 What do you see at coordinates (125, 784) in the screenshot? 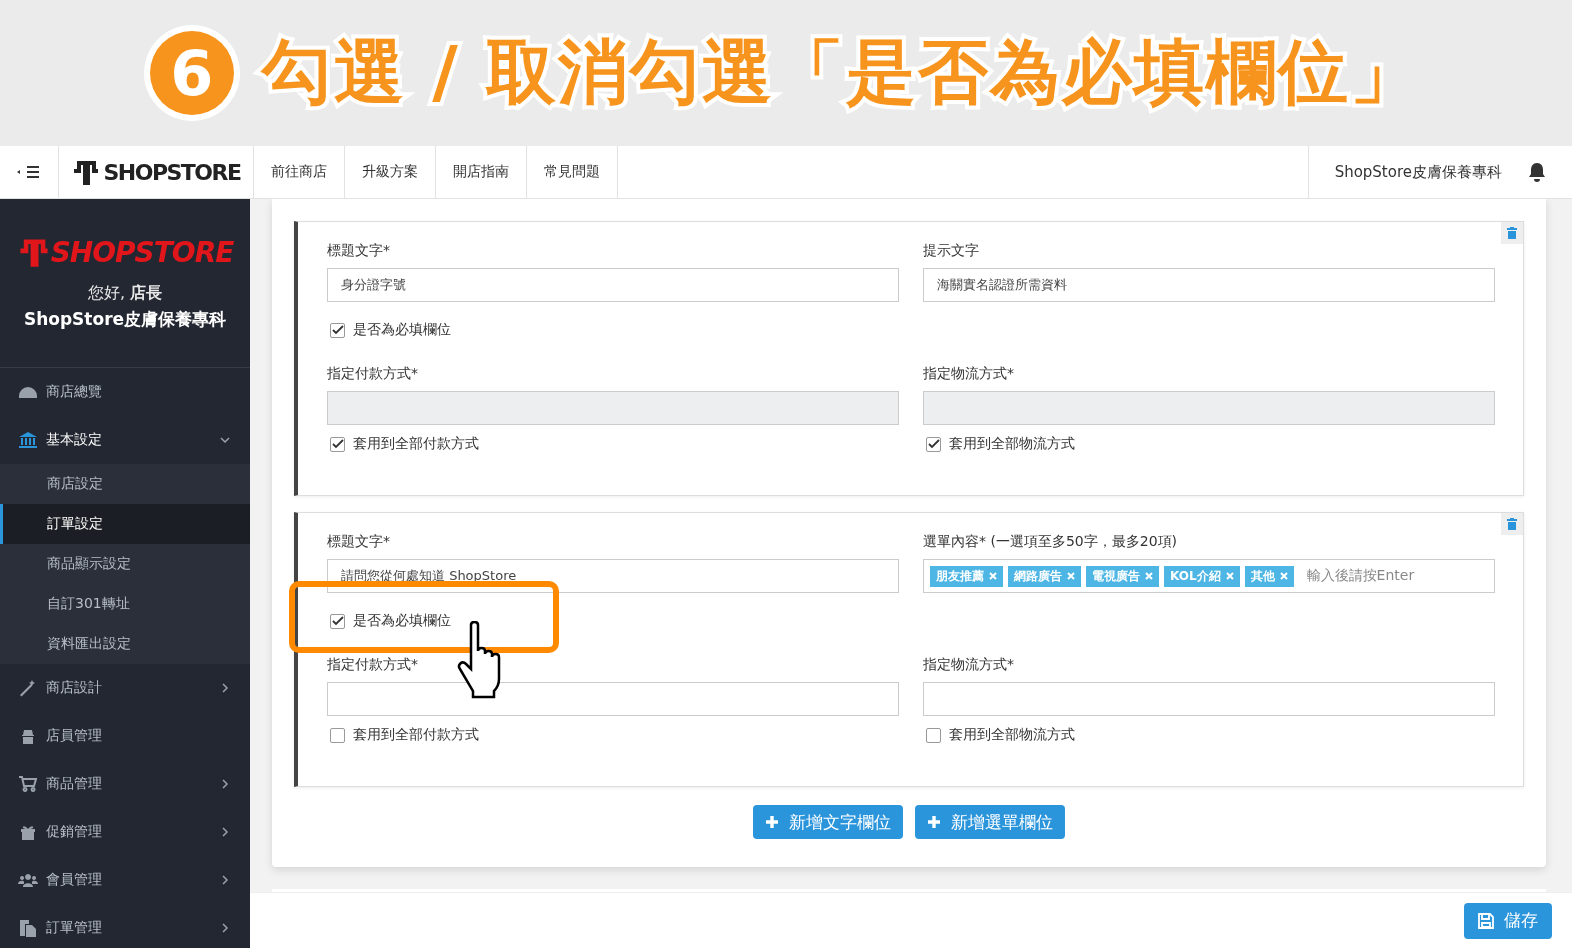
I see `sidebar-menu-item: 商品管理` at bounding box center [125, 784].